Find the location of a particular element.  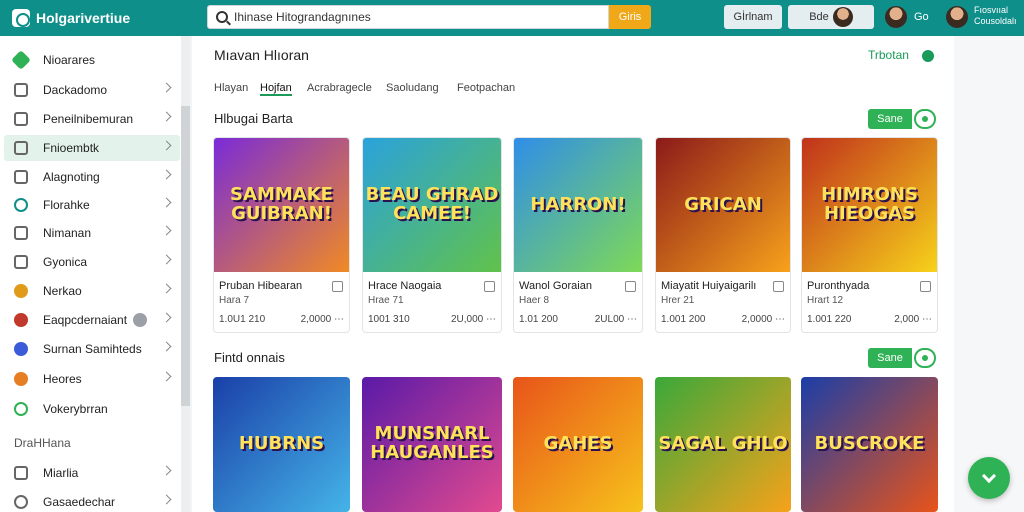

search-input is located at coordinates (414, 17).